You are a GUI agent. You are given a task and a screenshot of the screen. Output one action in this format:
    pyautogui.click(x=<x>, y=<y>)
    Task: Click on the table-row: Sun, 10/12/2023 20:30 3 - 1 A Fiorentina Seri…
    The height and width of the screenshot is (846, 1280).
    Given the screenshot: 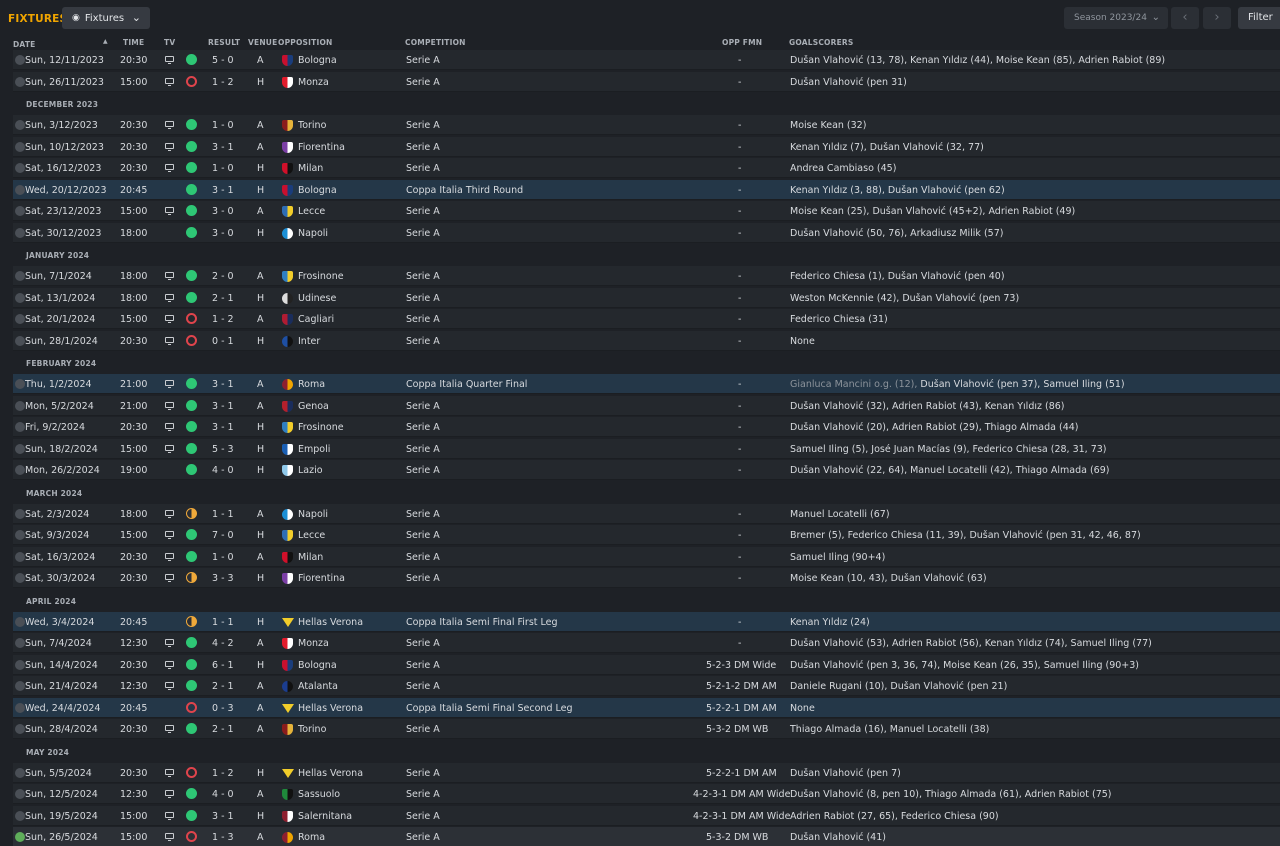 What is the action you would take?
    pyautogui.click(x=646, y=146)
    